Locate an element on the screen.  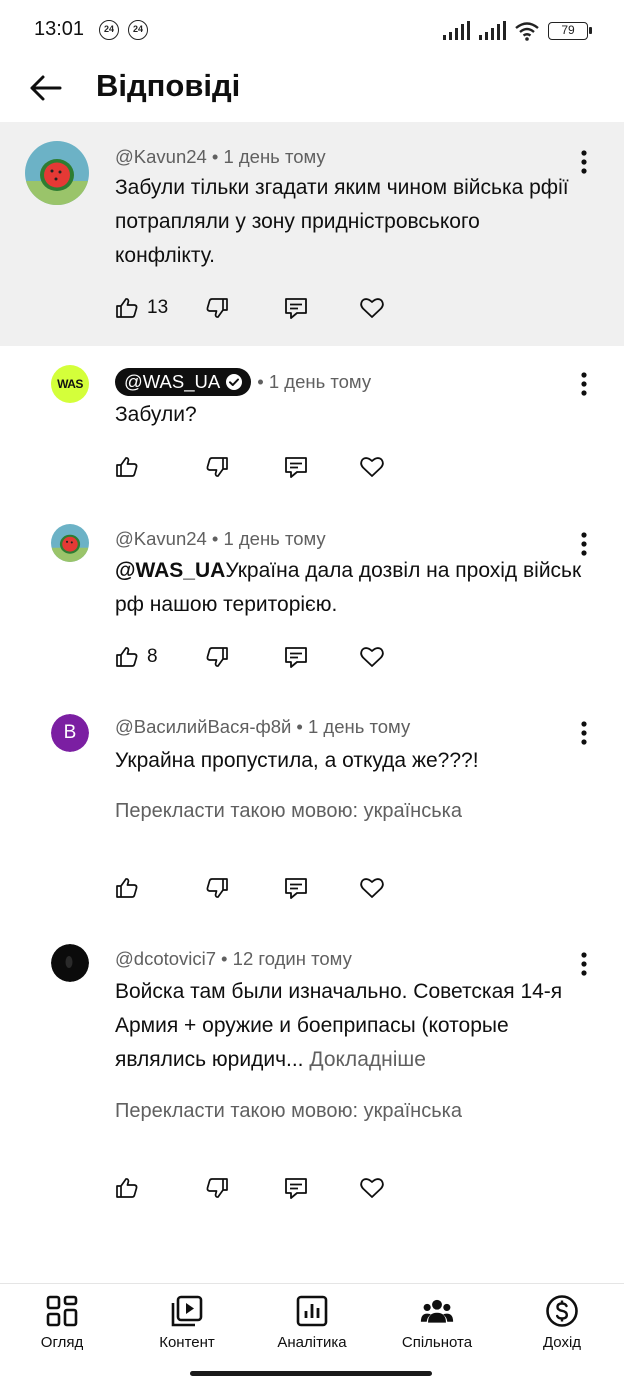
dark-avatar-icon is located at coordinates (70, 963).